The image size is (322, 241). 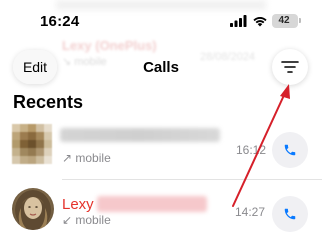 I want to click on contact-name-missed: Lexy, so click(x=78, y=204).